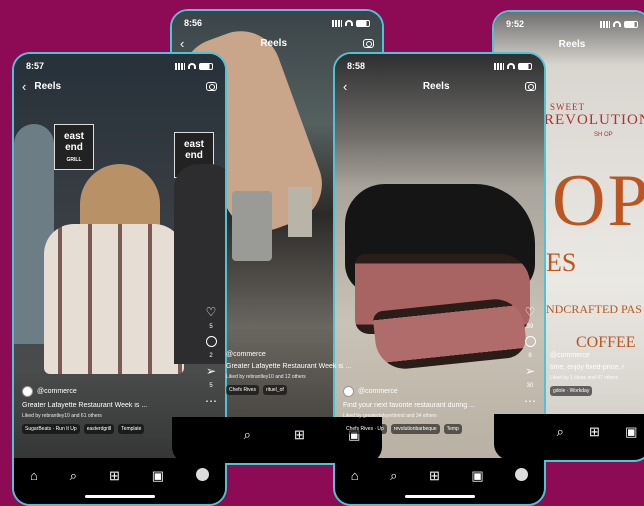 The image size is (644, 506). I want to click on audio-chip: Chefs Rives · Up, so click(365, 429).